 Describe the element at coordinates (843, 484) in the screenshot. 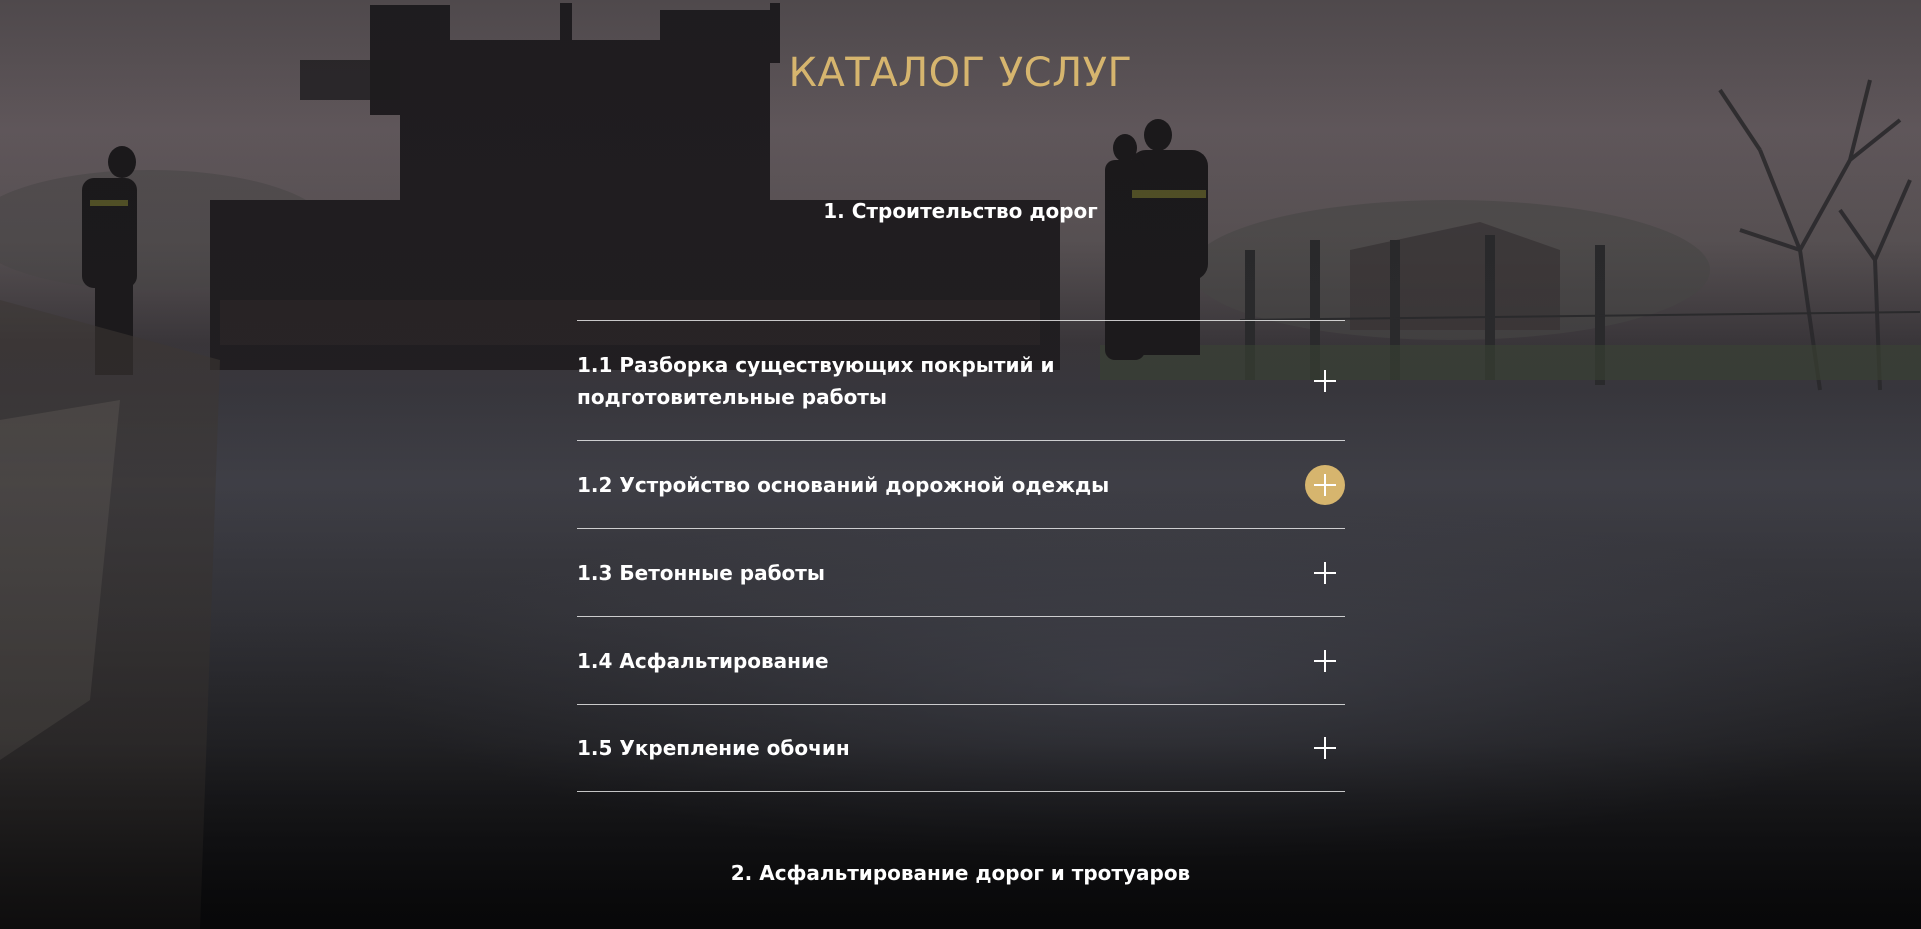

I see `accordion-item-label: 1.2 Устройство оснований дорожной одежды` at that location.